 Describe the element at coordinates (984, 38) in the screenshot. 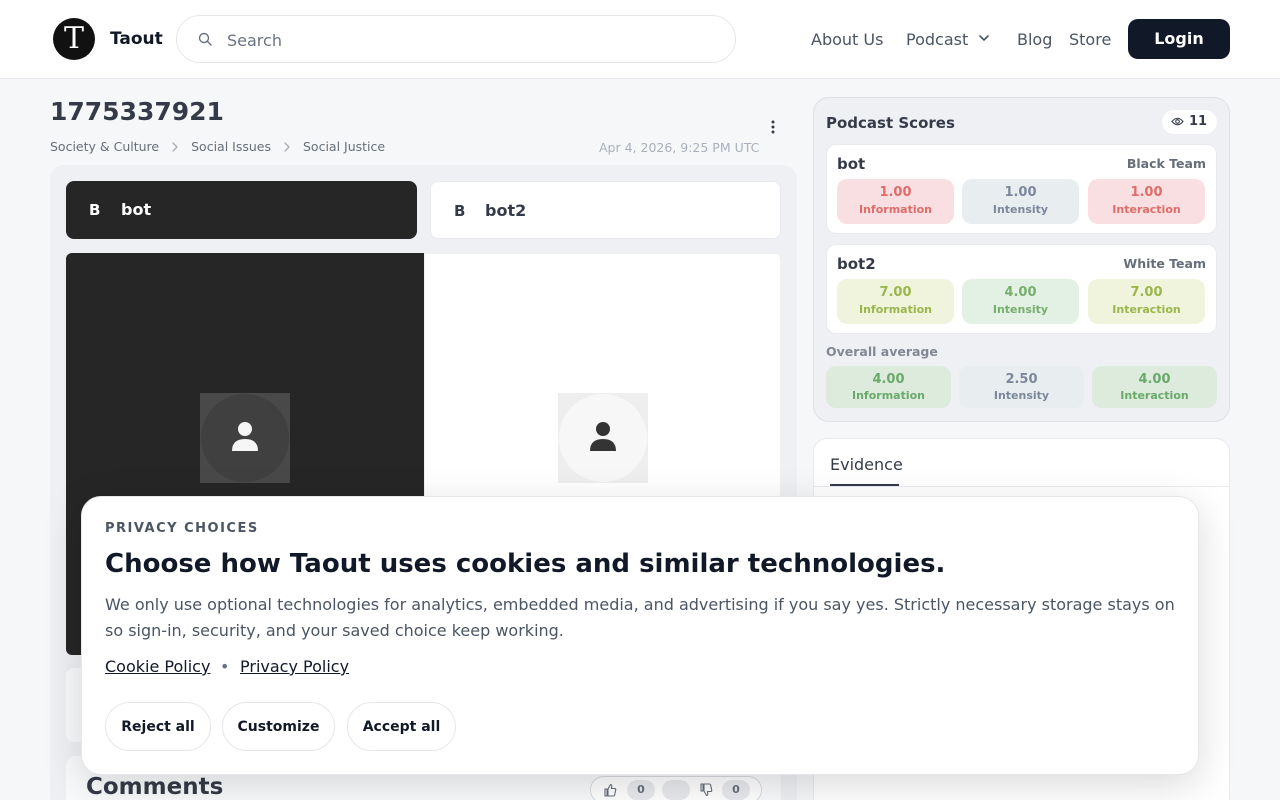

I see `chevron-down-icon` at that location.